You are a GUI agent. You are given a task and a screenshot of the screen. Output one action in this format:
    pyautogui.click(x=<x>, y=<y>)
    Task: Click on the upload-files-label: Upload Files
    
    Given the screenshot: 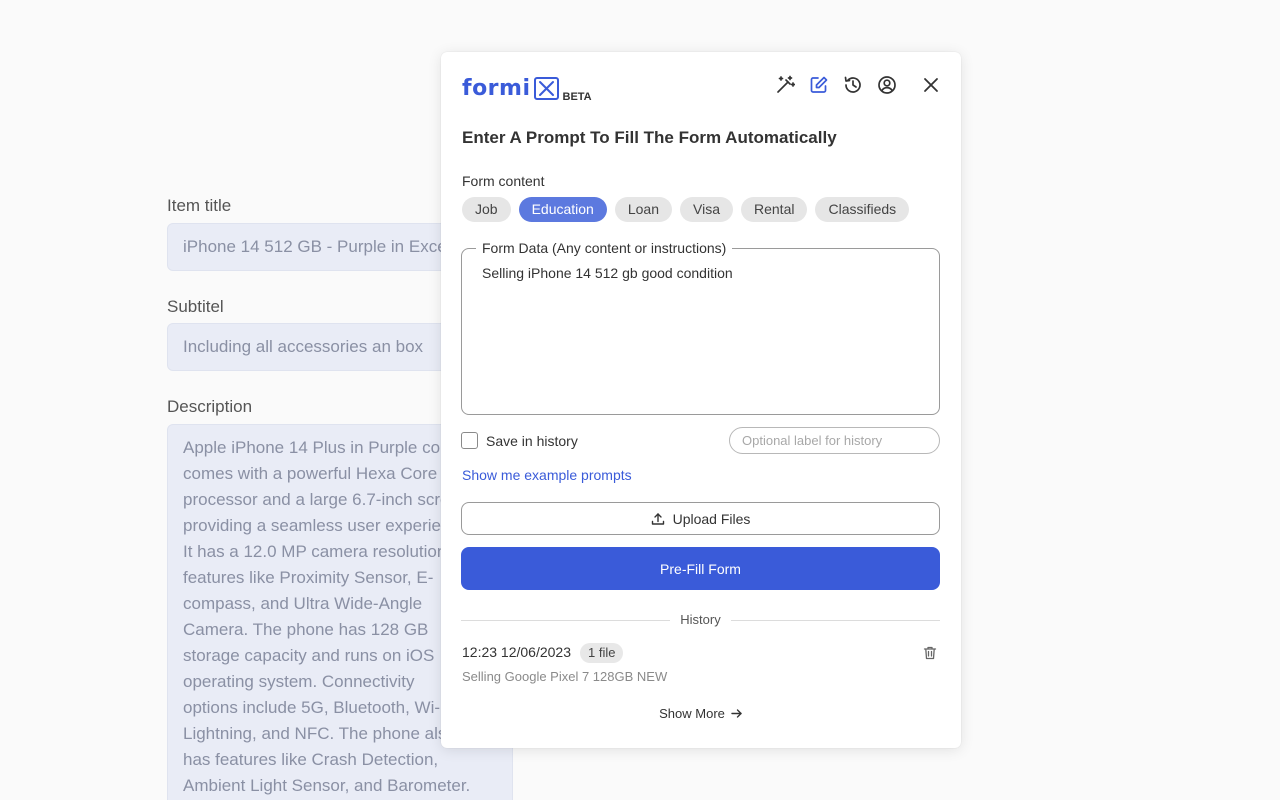 What is the action you would take?
    pyautogui.click(x=711, y=518)
    